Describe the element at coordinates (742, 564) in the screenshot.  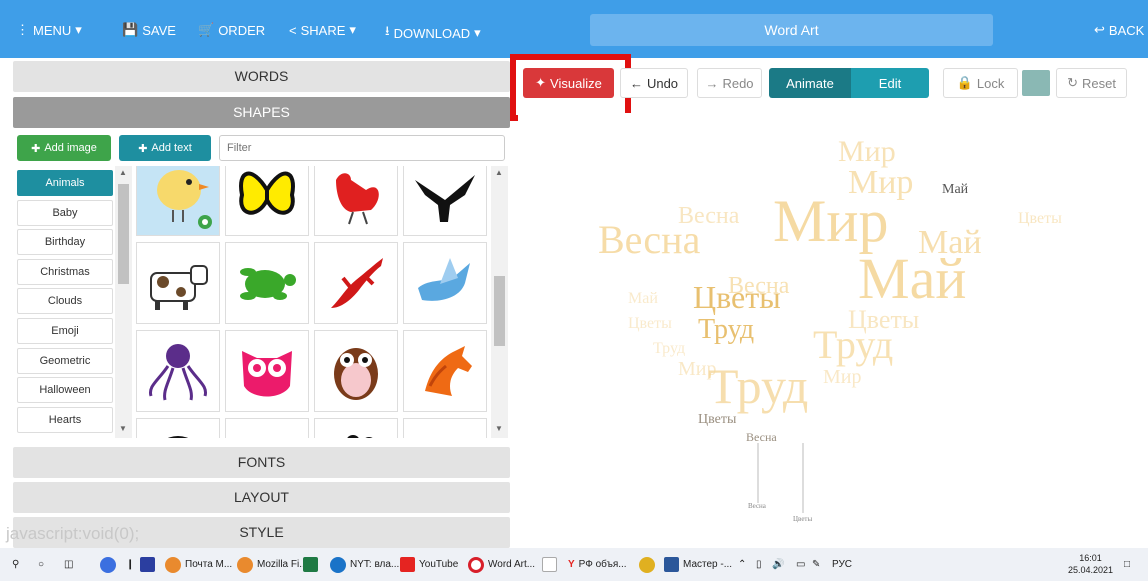
I see `tray-chevron-icon: ⌃` at that location.